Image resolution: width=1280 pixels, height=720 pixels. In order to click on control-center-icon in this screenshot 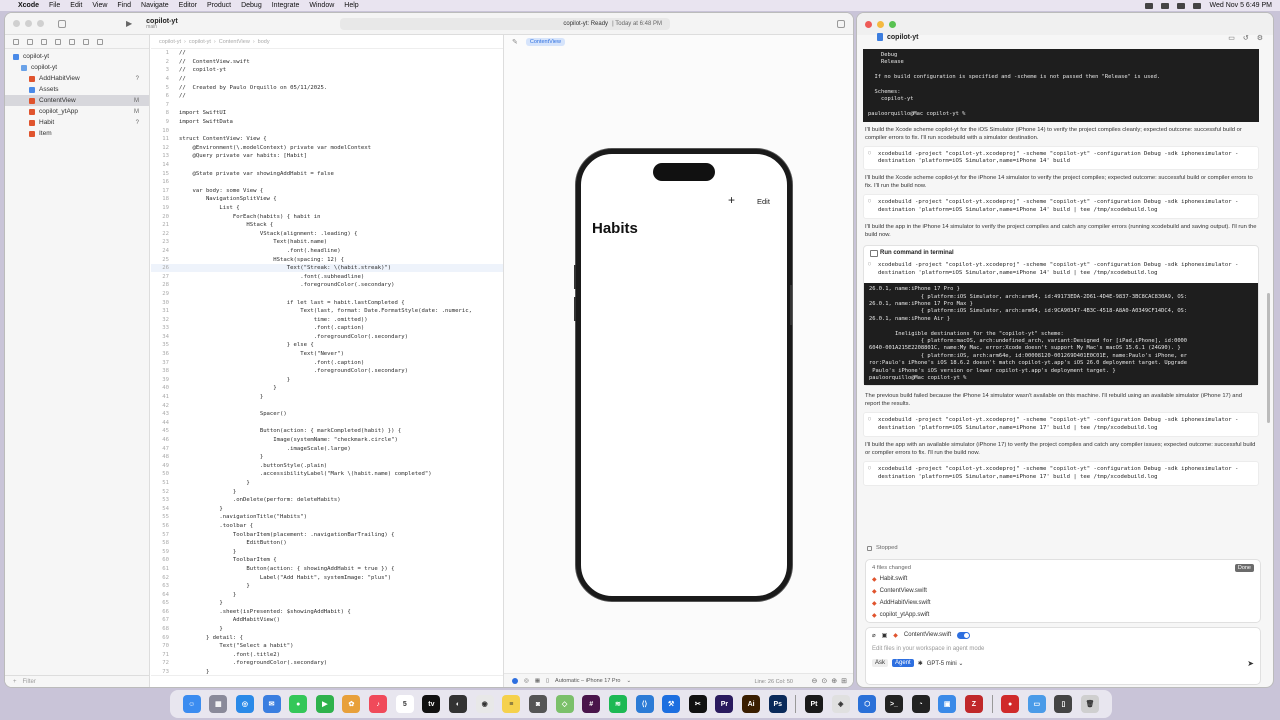, I will do `click(1197, 5)`.